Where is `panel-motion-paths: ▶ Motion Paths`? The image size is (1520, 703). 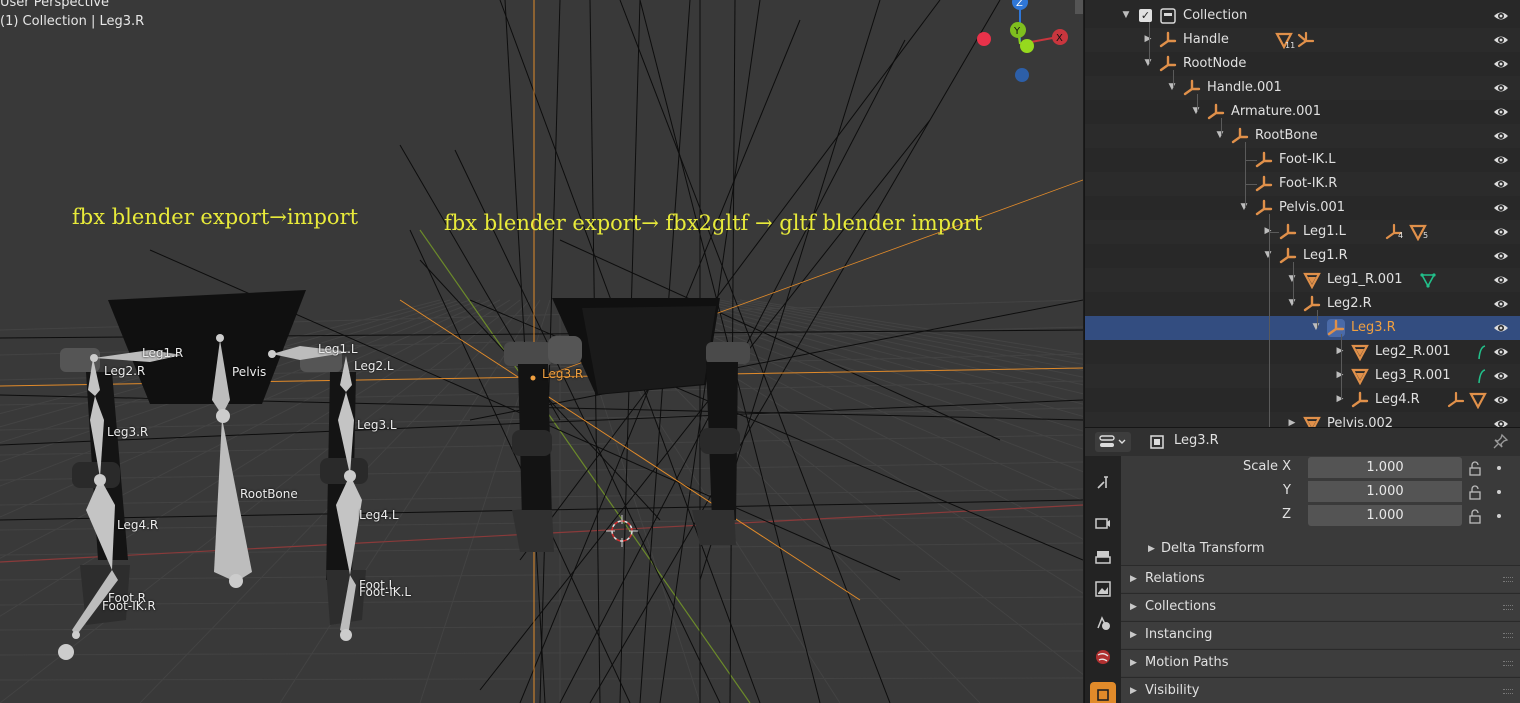
panel-motion-paths: ▶ Motion Paths is located at coordinates (1320, 662).